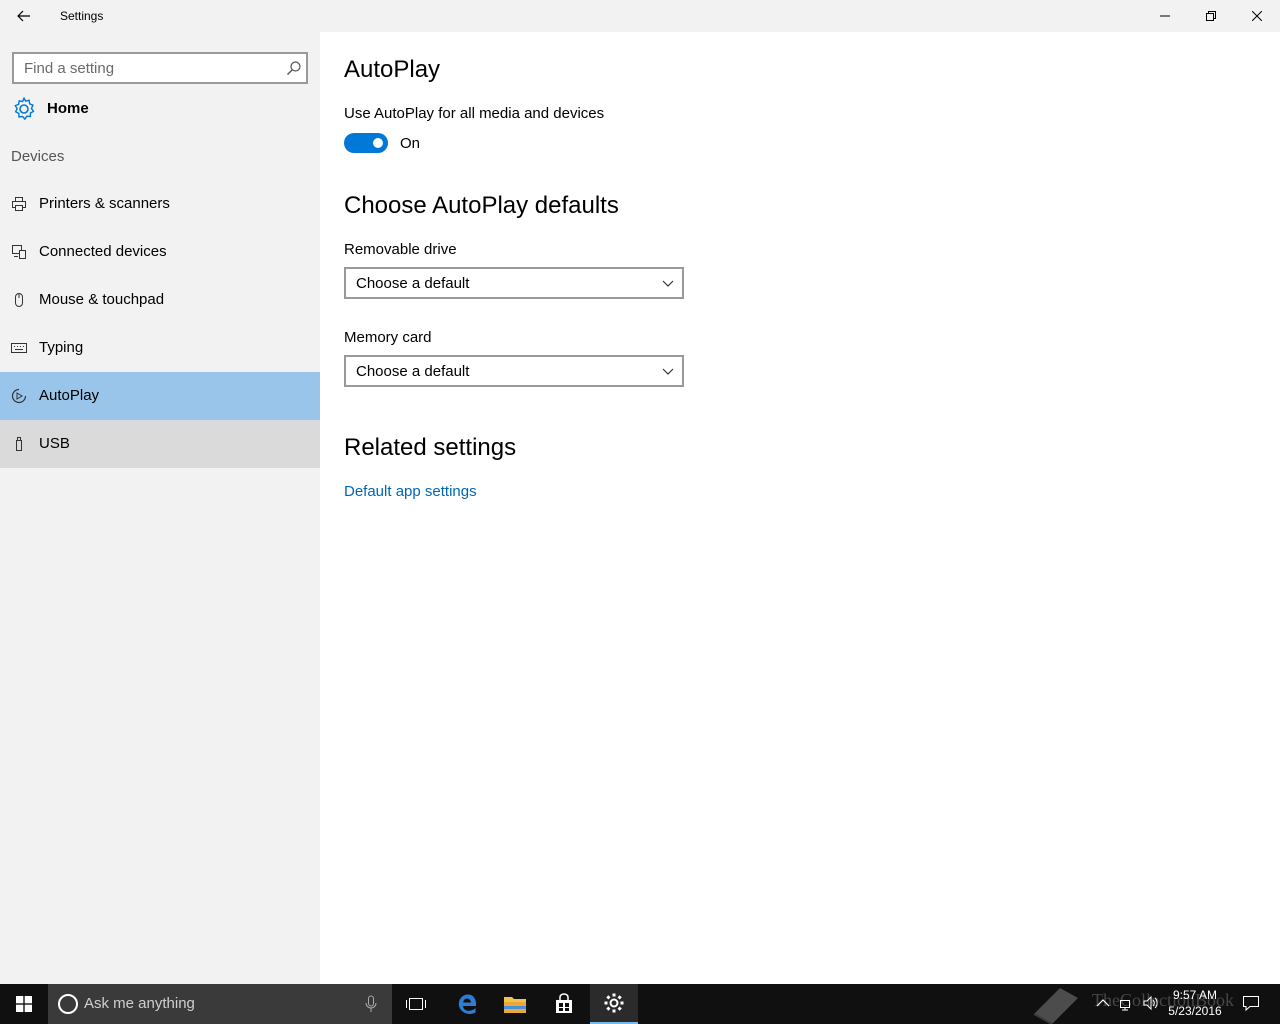 The width and height of the screenshot is (1280, 1024). I want to click on autoplay-icon, so click(19, 396).